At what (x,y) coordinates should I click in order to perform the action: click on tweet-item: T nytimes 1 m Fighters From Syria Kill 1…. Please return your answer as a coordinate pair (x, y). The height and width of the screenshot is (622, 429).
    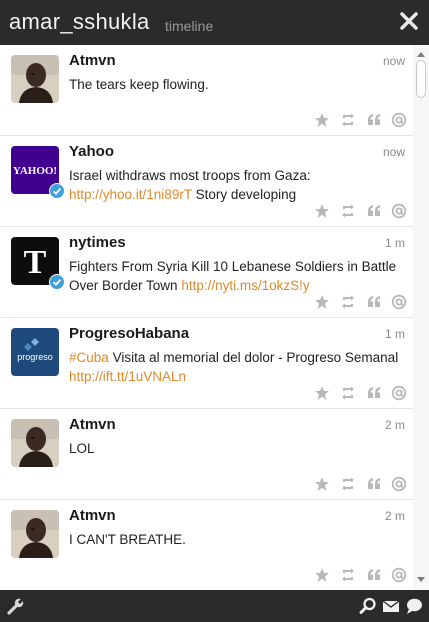
    Looking at the image, I should click on (206, 272).